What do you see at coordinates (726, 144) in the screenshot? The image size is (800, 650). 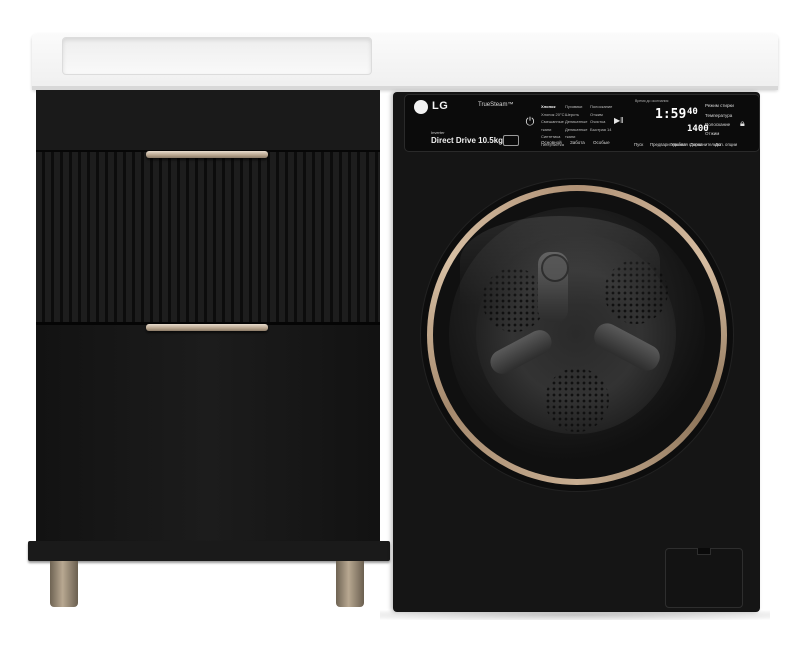 I see `option-button: Доп. опции` at bounding box center [726, 144].